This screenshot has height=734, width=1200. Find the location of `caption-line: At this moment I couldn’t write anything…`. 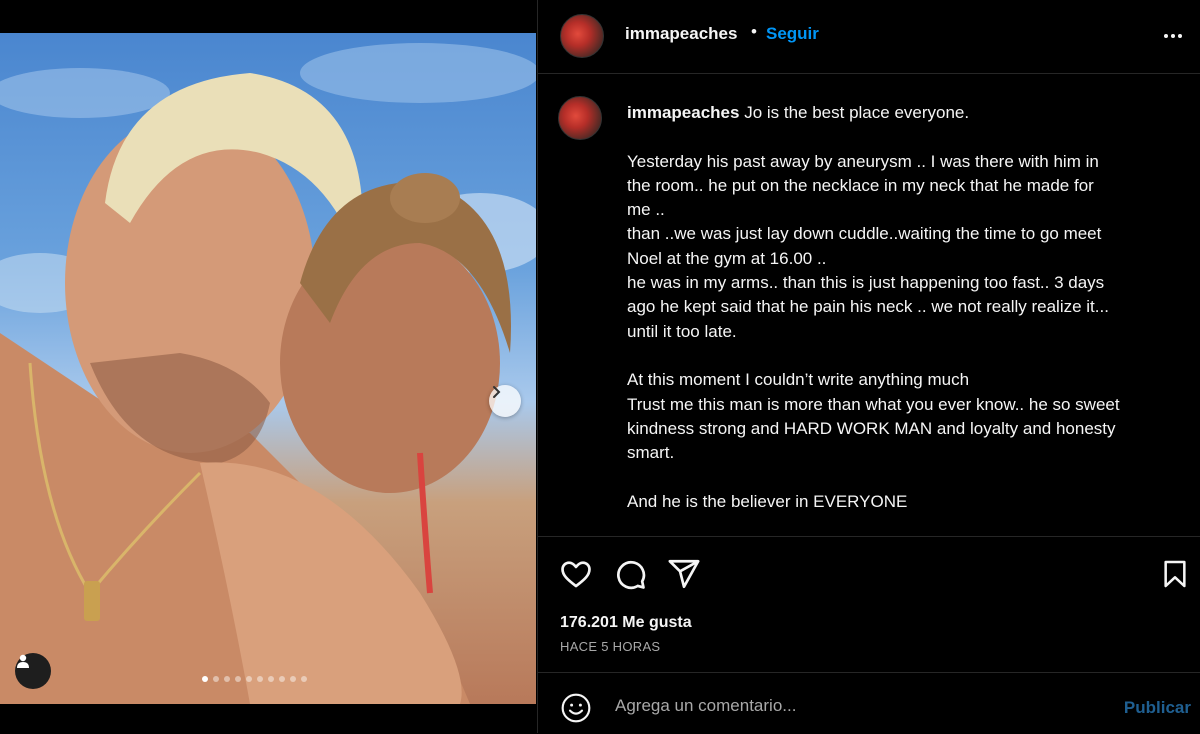

caption-line: At this moment I couldn’t write anything… is located at coordinates (798, 380).